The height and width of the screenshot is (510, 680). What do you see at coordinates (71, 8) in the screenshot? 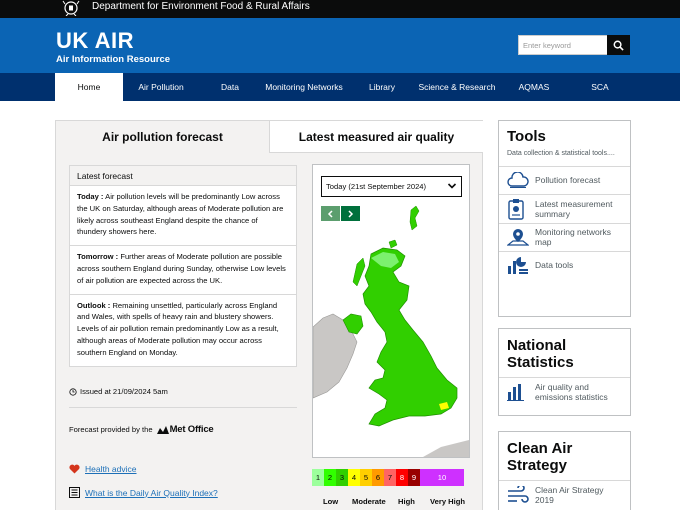
I see `royal-crest-icon` at bounding box center [71, 8].